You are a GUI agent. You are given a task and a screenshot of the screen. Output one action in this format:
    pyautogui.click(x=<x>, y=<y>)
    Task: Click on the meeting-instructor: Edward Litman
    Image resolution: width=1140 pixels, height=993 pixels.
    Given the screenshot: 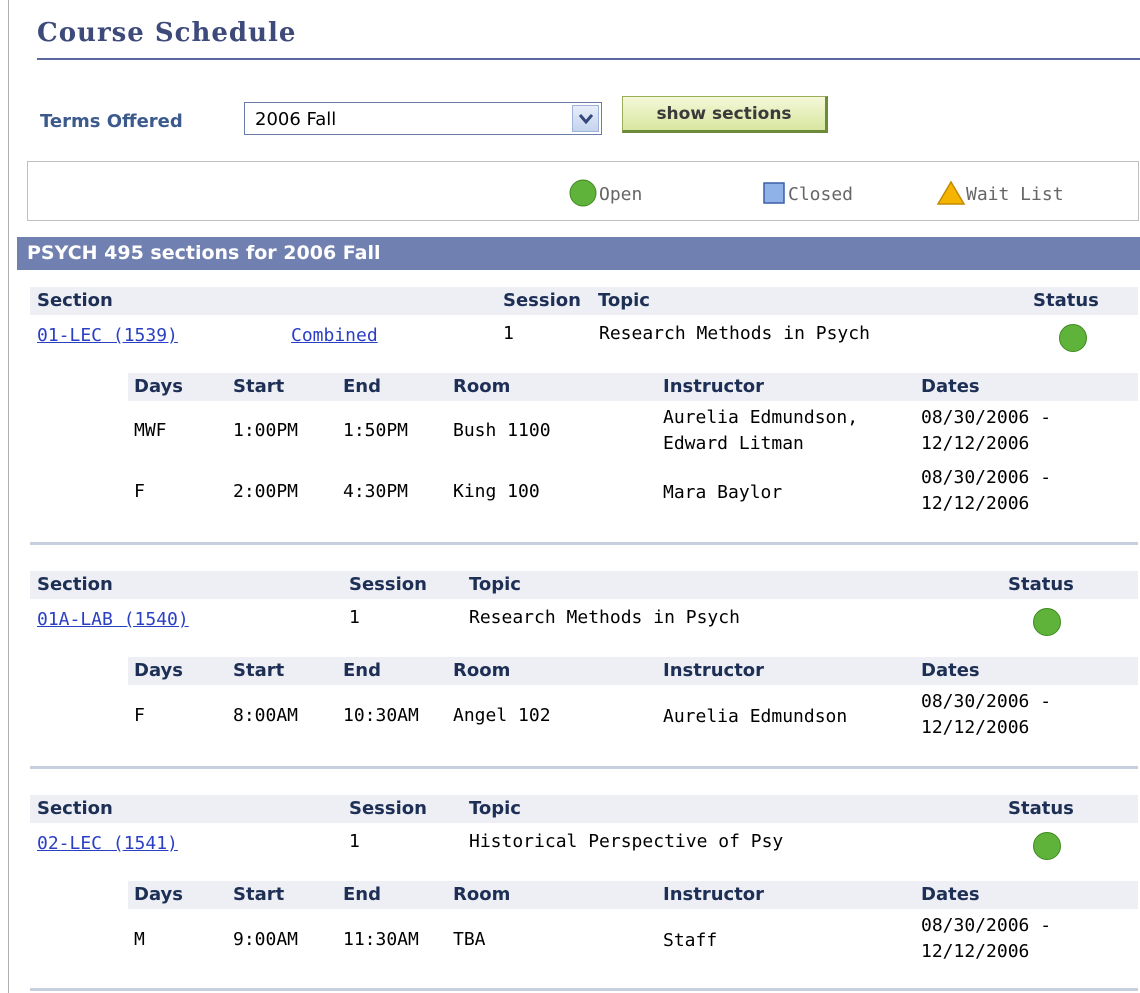 What is the action you would take?
    pyautogui.click(x=733, y=443)
    